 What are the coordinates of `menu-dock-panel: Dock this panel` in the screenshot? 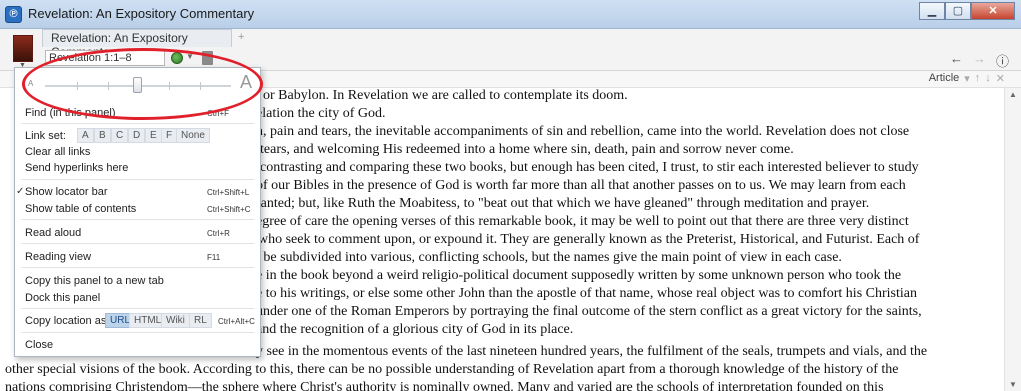 It's located at (62, 298).